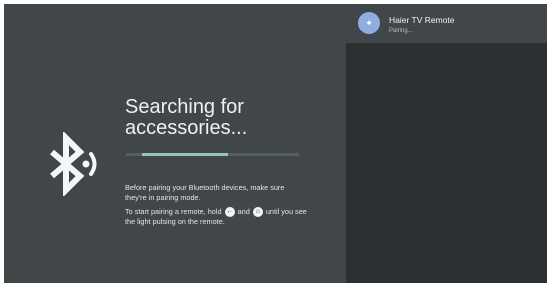 This screenshot has width=550, height=286. I want to click on title-line-1: Searching for, so click(184, 107).